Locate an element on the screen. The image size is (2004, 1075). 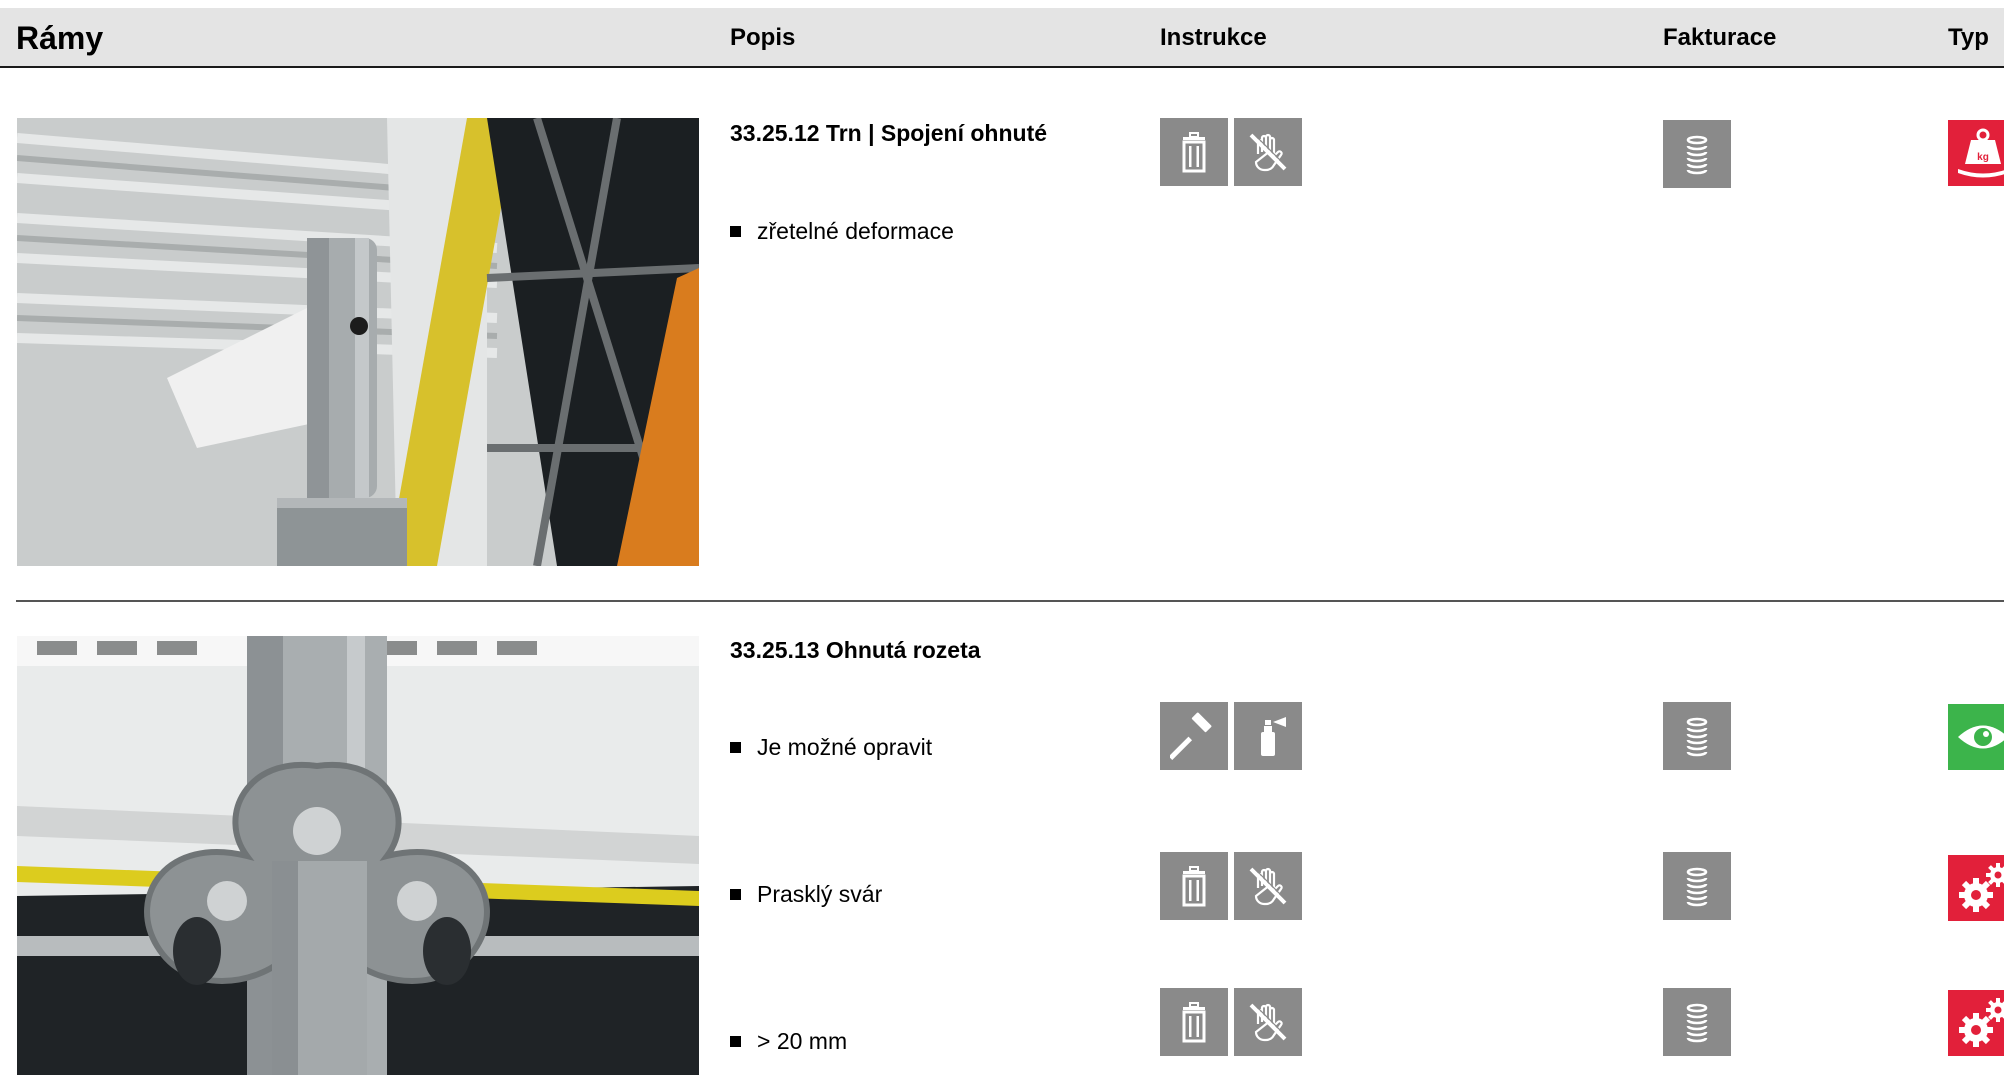
item-title: 33.25.13 Ohnutá rozeta is located at coordinates (855, 650).